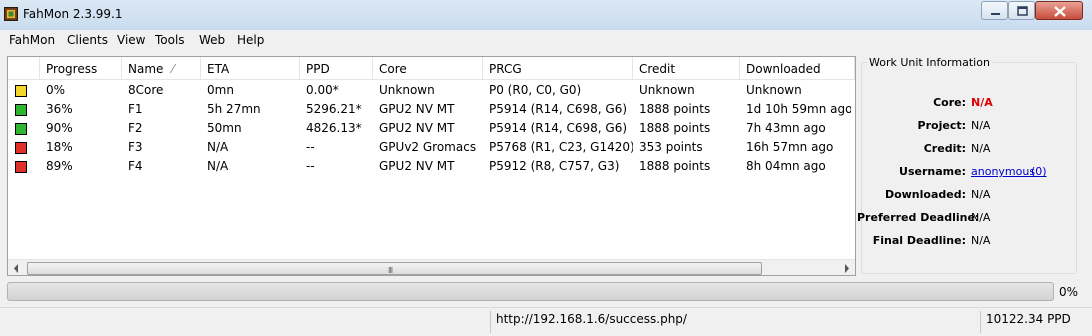 The height and width of the screenshot is (336, 1092). What do you see at coordinates (81, 68) in the screenshot?
I see `column-header-progress: Progress` at bounding box center [81, 68].